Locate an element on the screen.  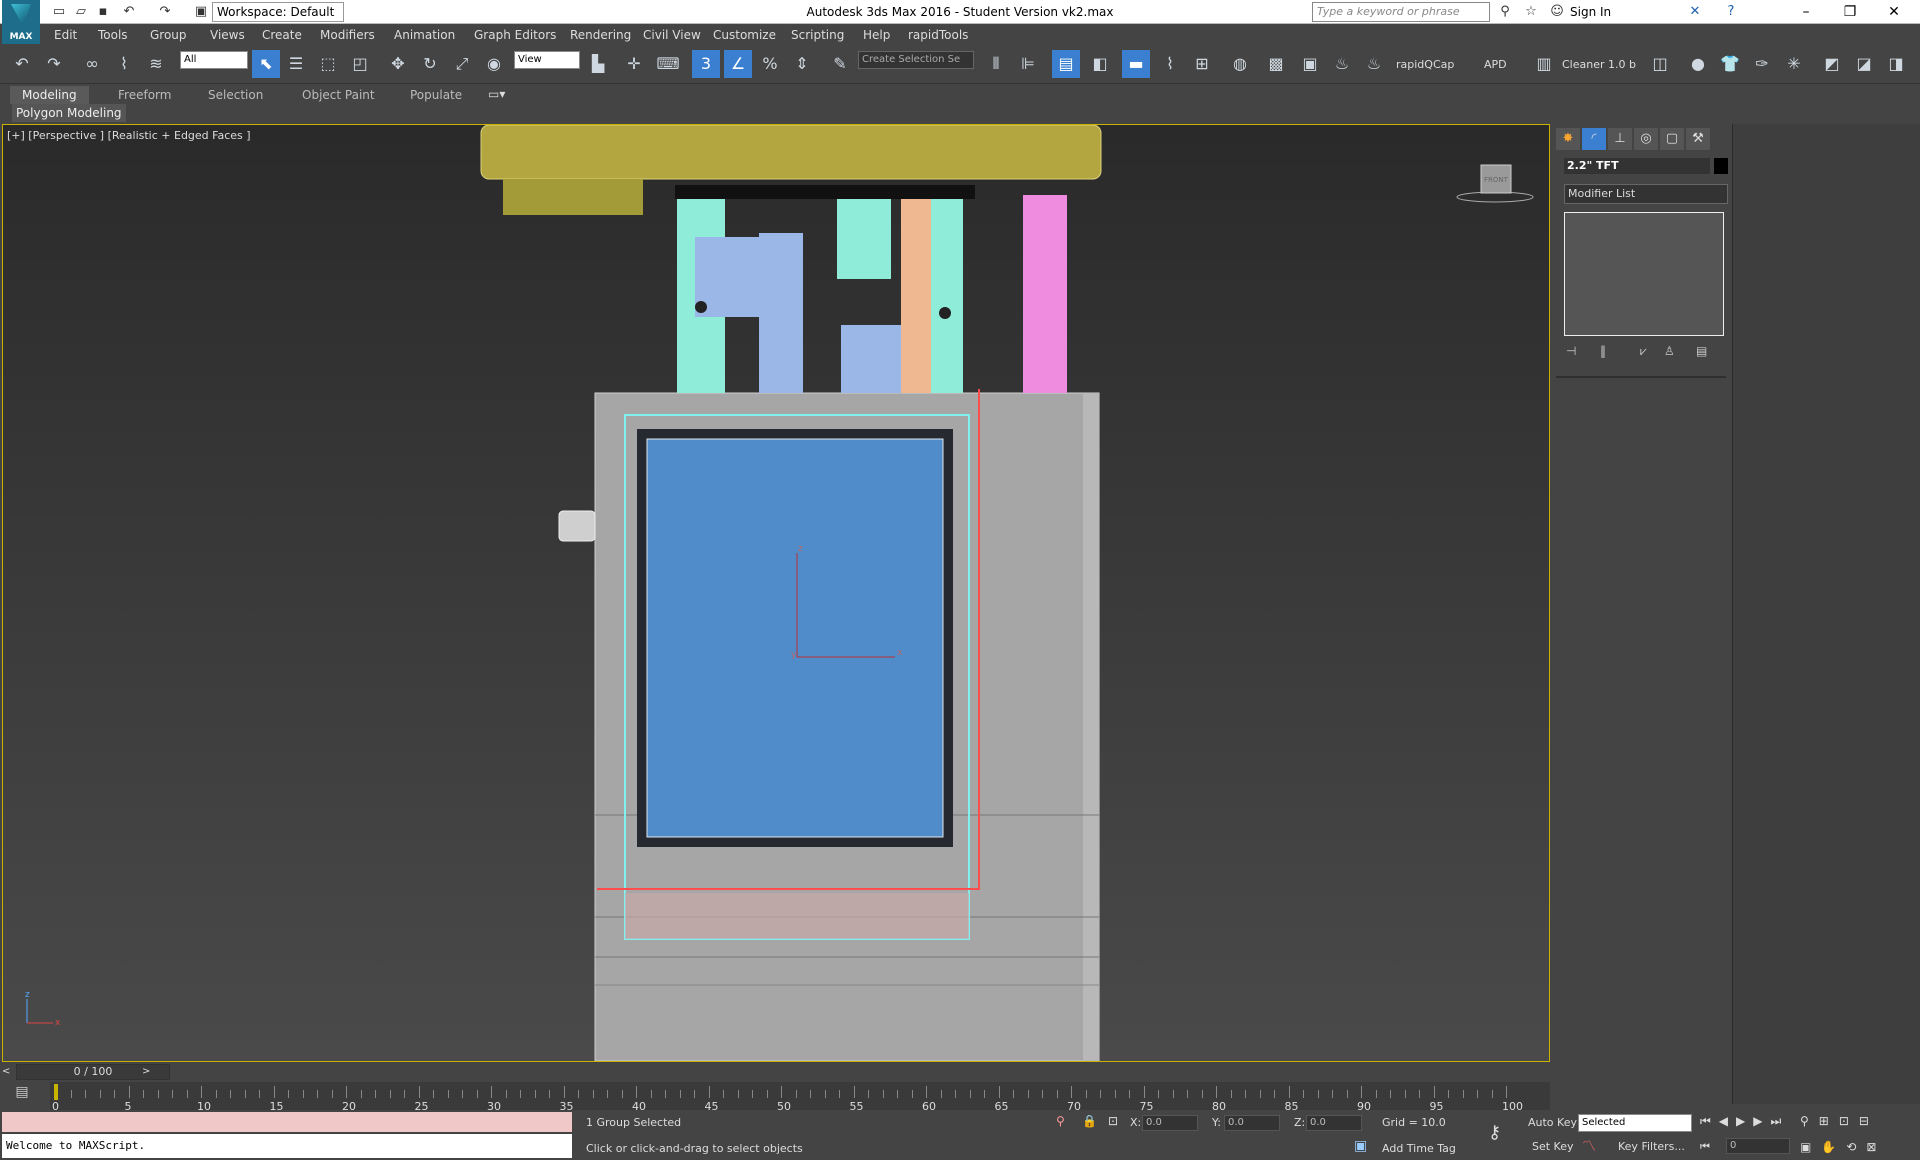
ribbon-options-icon: ▭▾ is located at coordinates (496, 94).